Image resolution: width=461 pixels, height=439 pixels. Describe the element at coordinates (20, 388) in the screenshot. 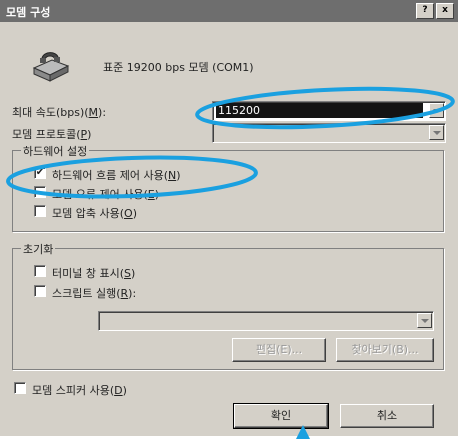

I see `modem-speaker-checkbox` at that location.